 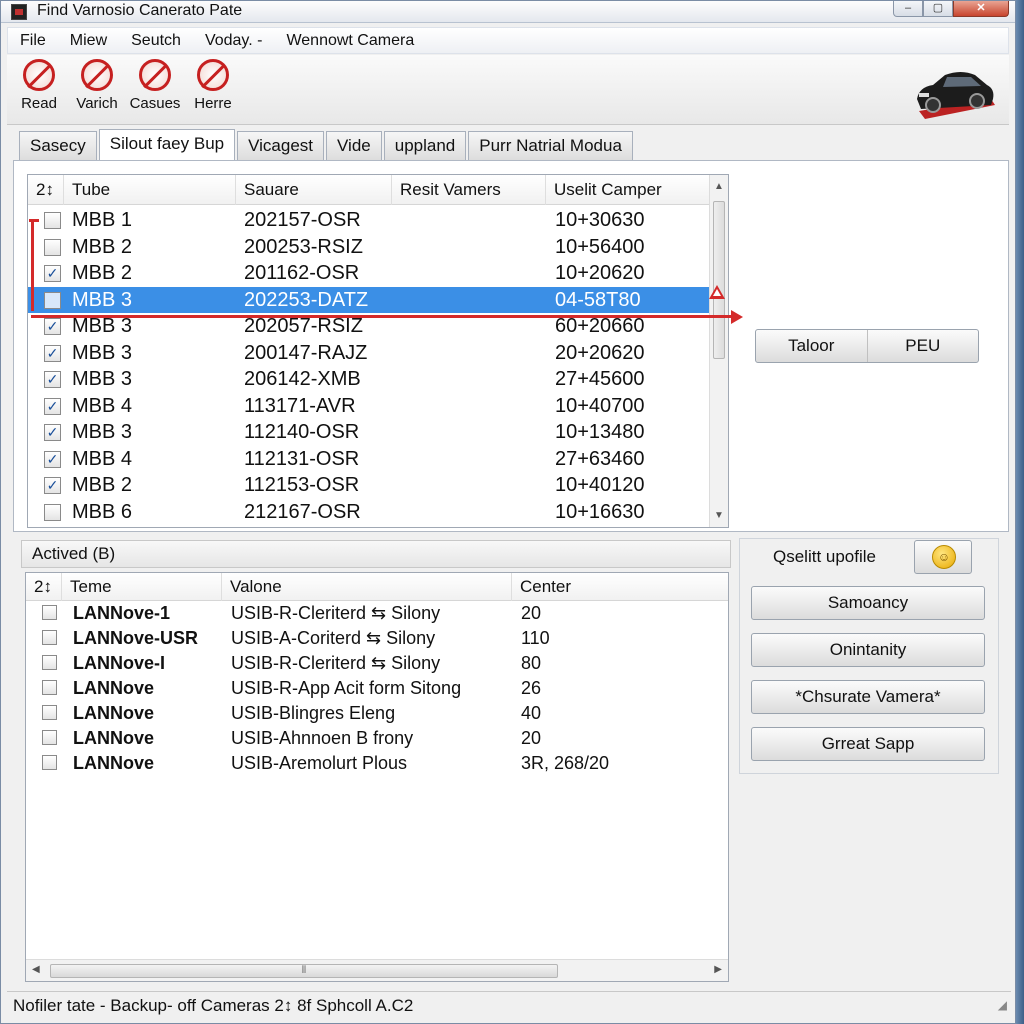 What do you see at coordinates (155, 103) in the screenshot?
I see `casues-label: Casues` at bounding box center [155, 103].